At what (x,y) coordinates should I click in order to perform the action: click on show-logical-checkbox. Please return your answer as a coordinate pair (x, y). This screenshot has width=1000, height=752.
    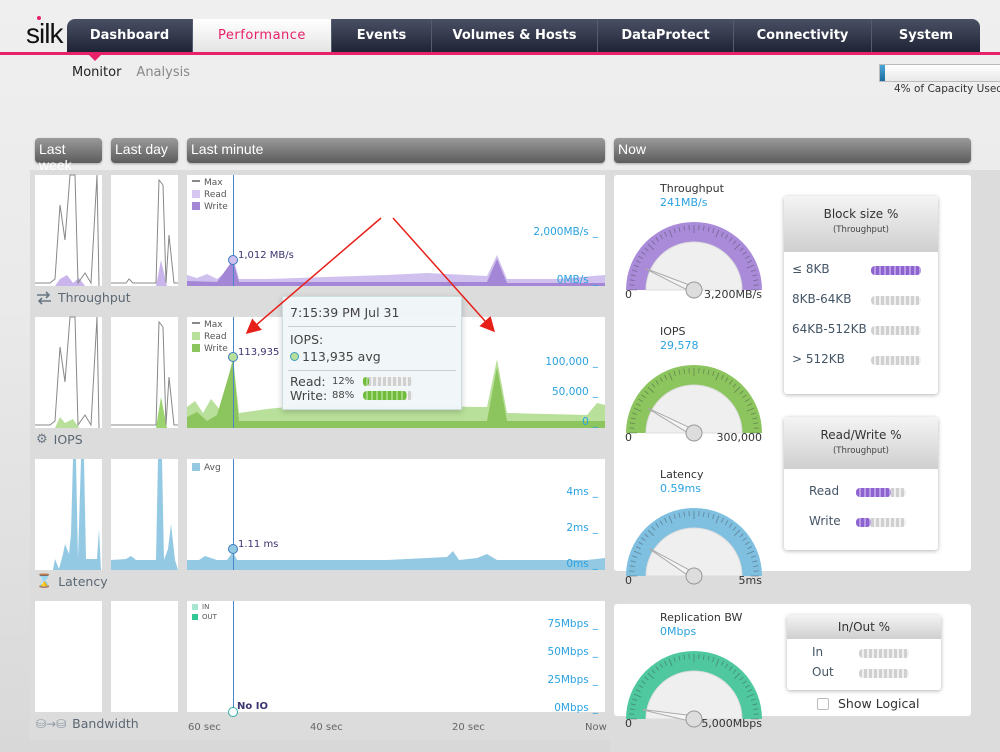
    Looking at the image, I should click on (823, 704).